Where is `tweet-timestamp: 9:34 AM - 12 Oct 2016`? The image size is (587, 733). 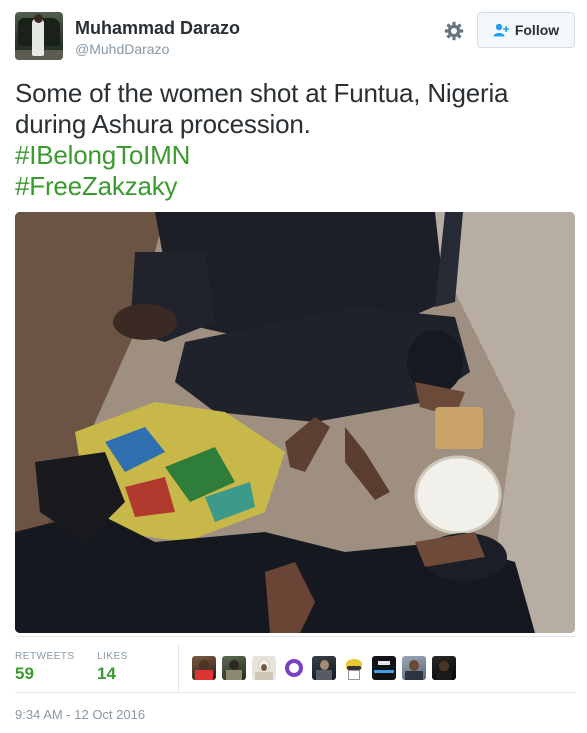
tweet-timestamp: 9:34 AM - 12 Oct 2016 is located at coordinates (80, 714).